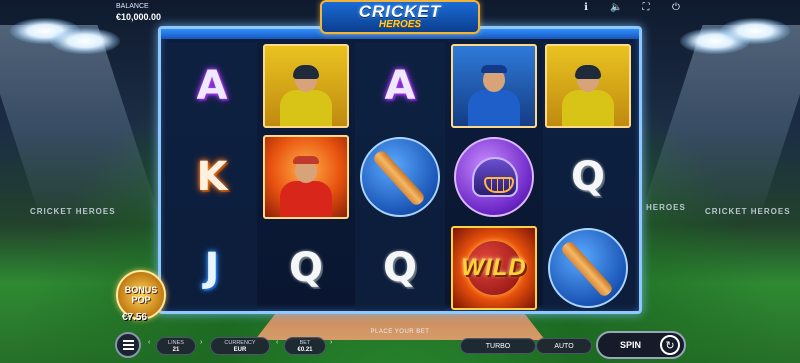 The height and width of the screenshot is (363, 800). Describe the element at coordinates (81, 125) in the screenshot. I see `stadium-light-beam-left` at that location.